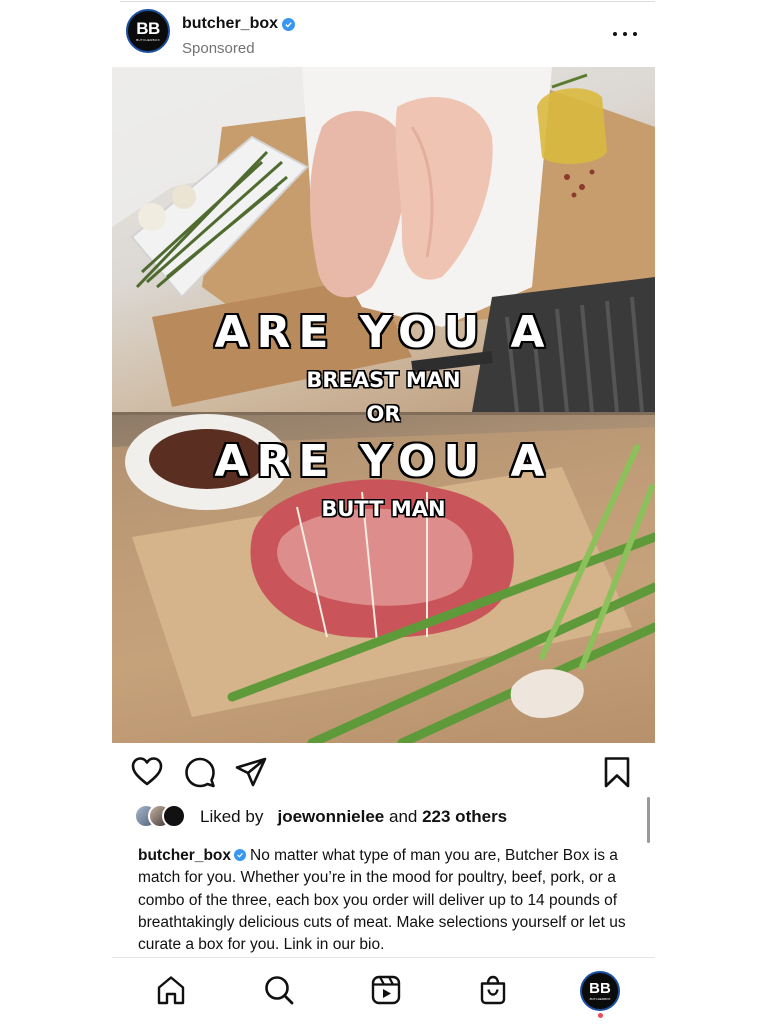 The height and width of the screenshot is (1024, 768). I want to click on bottom-navigation: BB BUTCHERBOX, so click(383, 992).